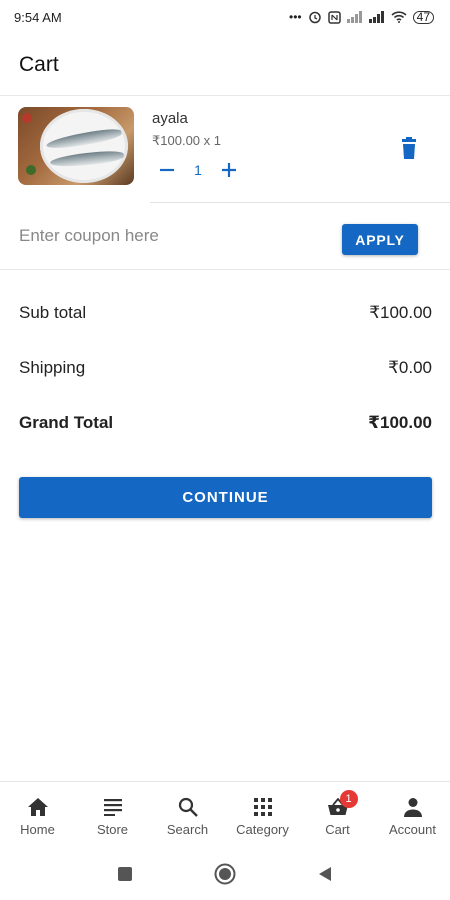  What do you see at coordinates (423, 17) in the screenshot?
I see `battery-icon: 47` at bounding box center [423, 17].